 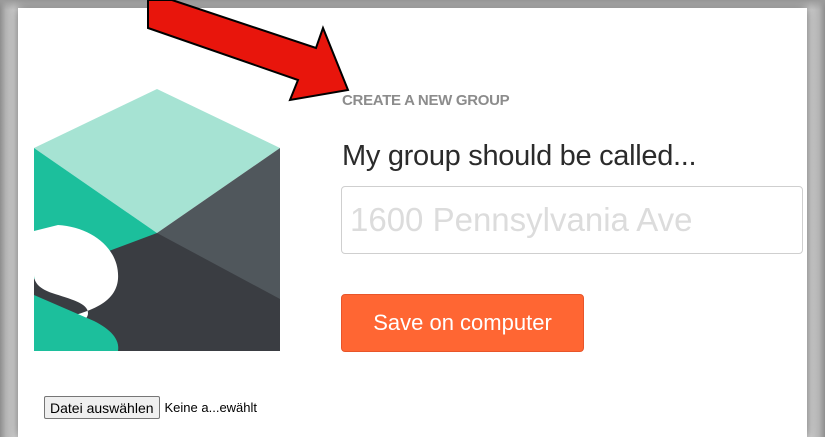 I want to click on file-picker: Datei auswählen Keine a...ewählt, so click(x=150, y=407).